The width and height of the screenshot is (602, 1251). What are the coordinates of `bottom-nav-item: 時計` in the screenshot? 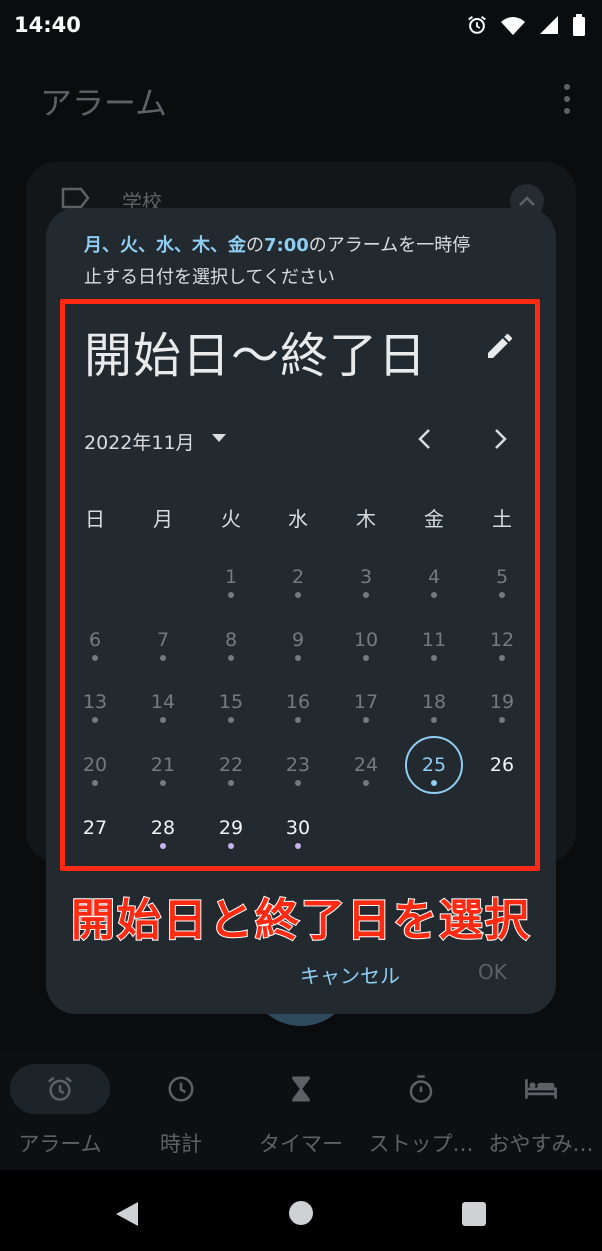 It's located at (181, 1111).